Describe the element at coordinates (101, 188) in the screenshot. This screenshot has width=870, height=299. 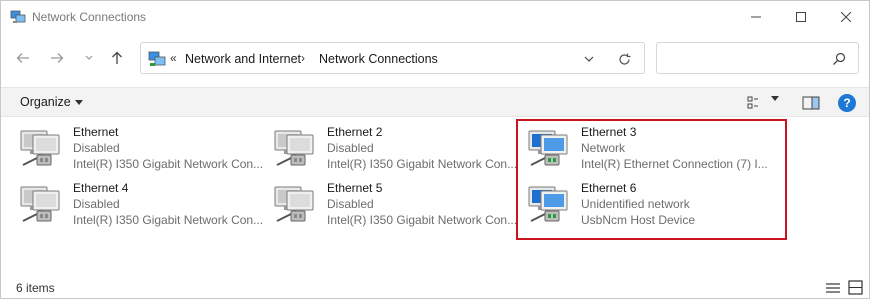
I see `connection-name: Ethernet 4` at that location.